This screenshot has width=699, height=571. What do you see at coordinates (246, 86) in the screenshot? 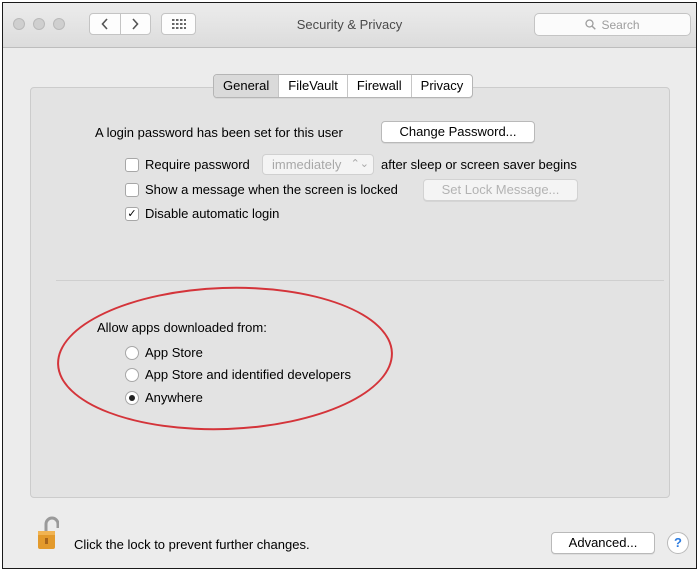
I see `tab-general: General` at bounding box center [246, 86].